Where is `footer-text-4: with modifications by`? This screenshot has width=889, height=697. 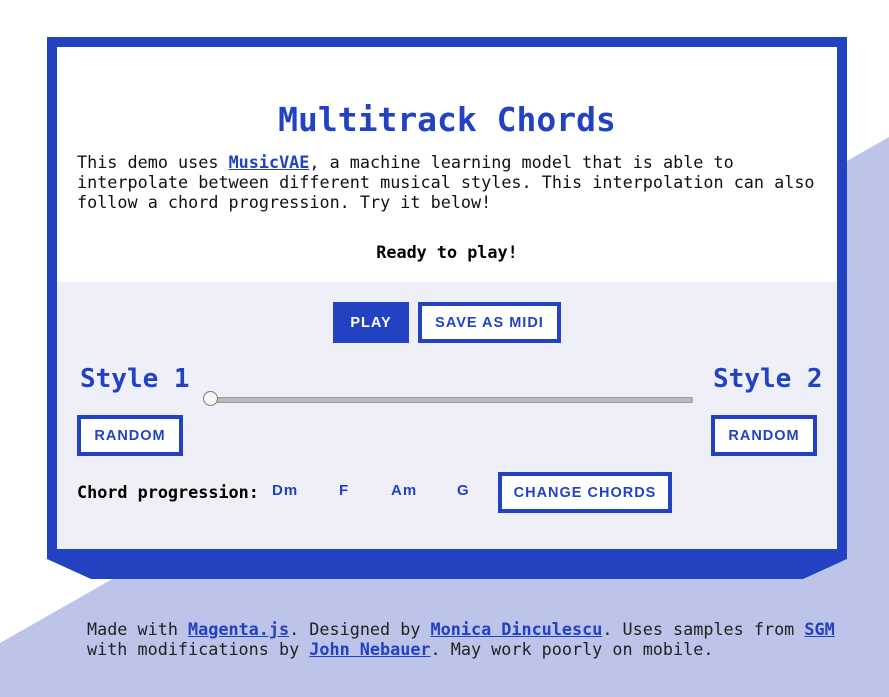 footer-text-4: with modifications by is located at coordinates (198, 649).